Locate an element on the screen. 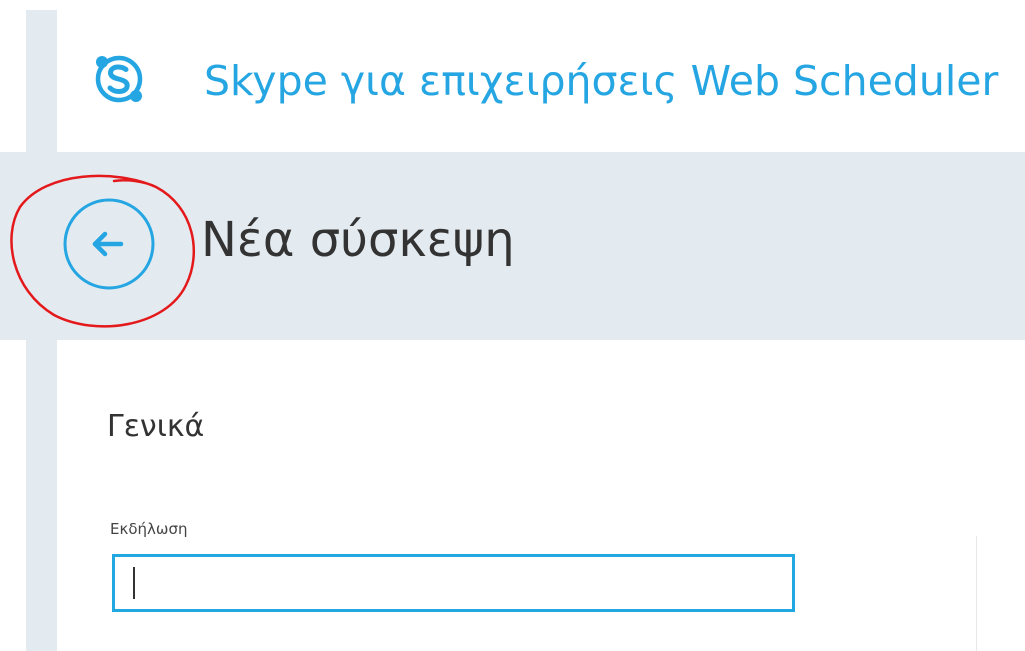  back-button is located at coordinates (109, 244).